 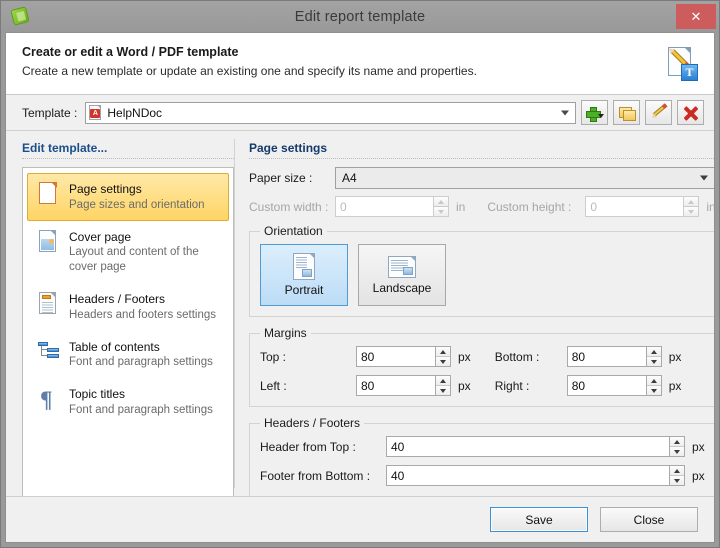 What do you see at coordinates (696, 16) in the screenshot?
I see `window-close-button: ✕` at bounding box center [696, 16].